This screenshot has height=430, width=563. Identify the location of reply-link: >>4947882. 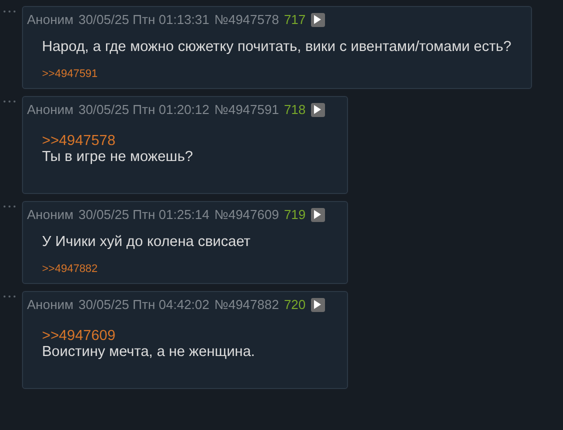
(70, 269).